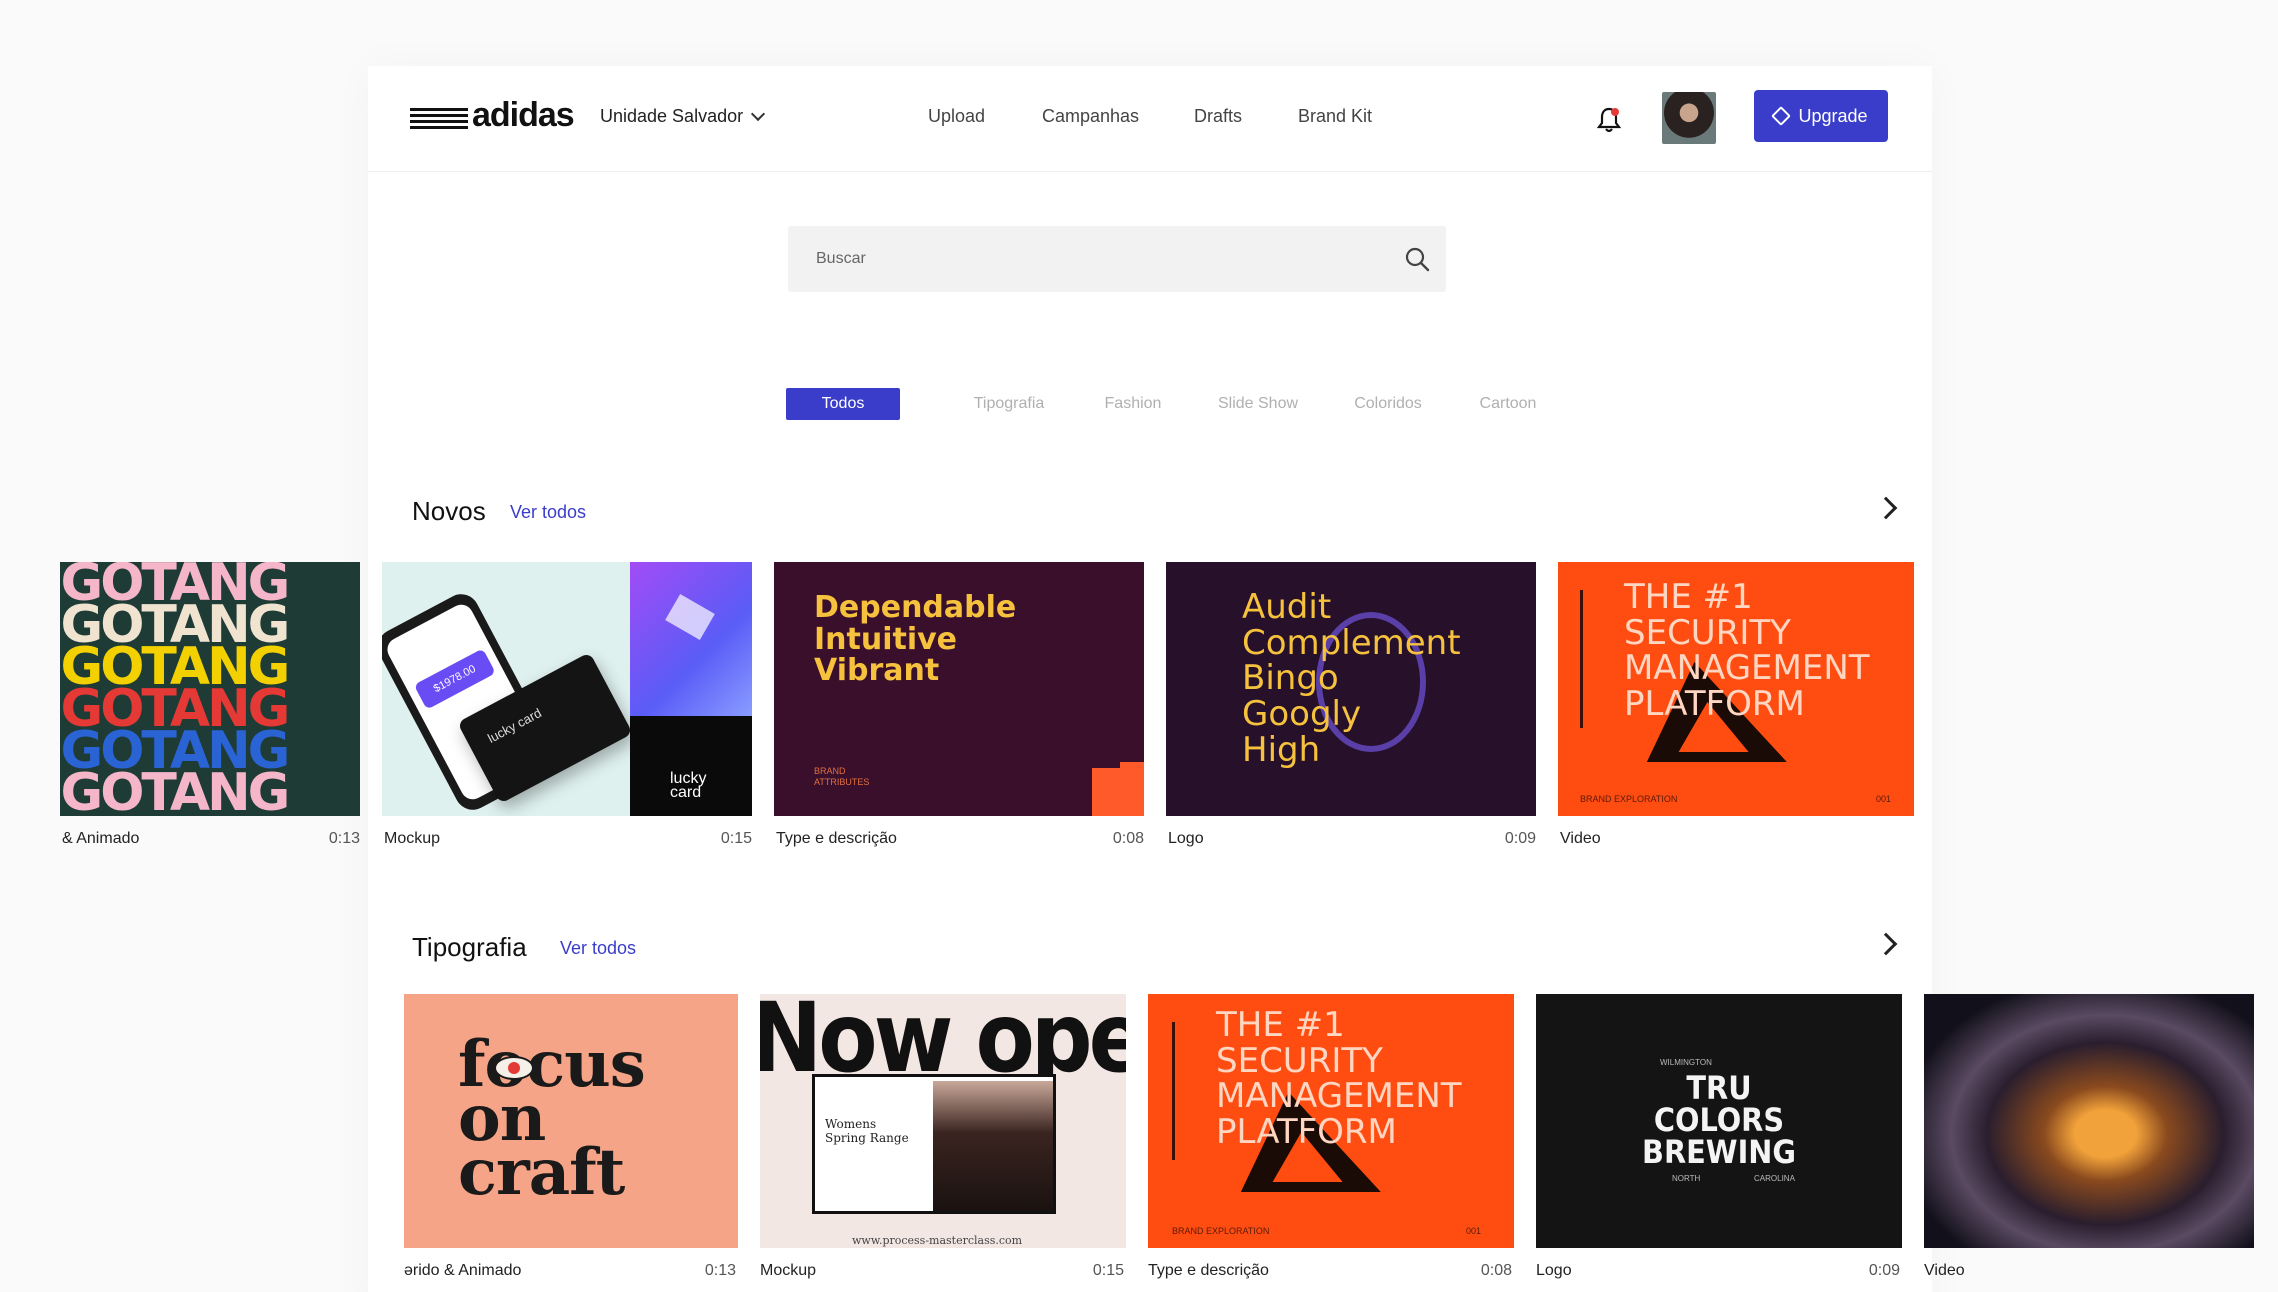 The height and width of the screenshot is (1292, 2278). I want to click on ver-todos-novos-link: Ver todos, so click(548, 512).